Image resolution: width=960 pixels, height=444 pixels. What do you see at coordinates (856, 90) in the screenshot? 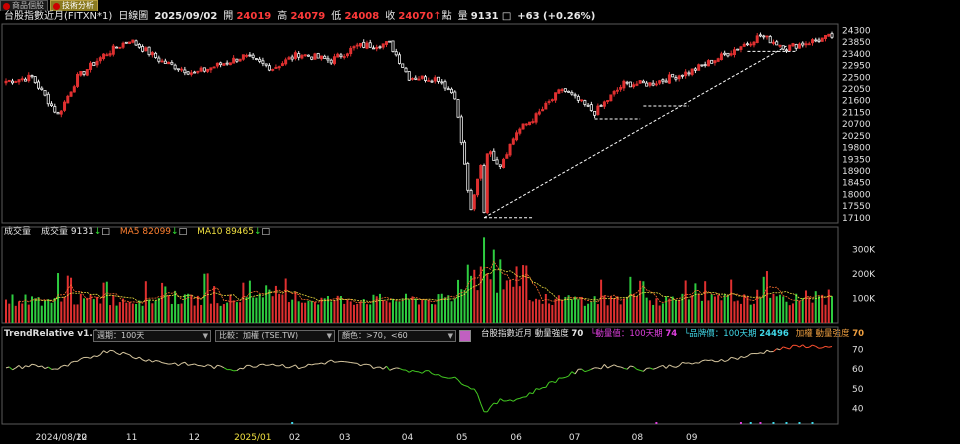
I see `price-tick-label: 22050` at bounding box center [856, 90].